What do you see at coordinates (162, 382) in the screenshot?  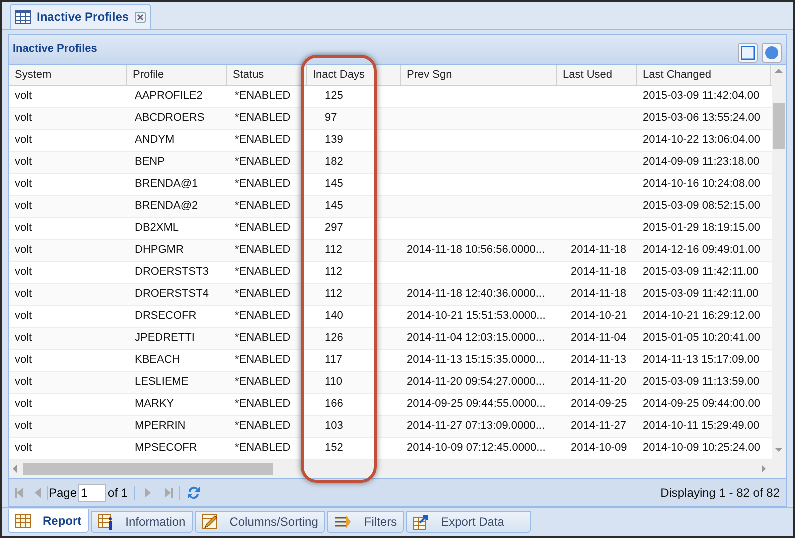 I see `table-cell-text: LESLIEME` at bounding box center [162, 382].